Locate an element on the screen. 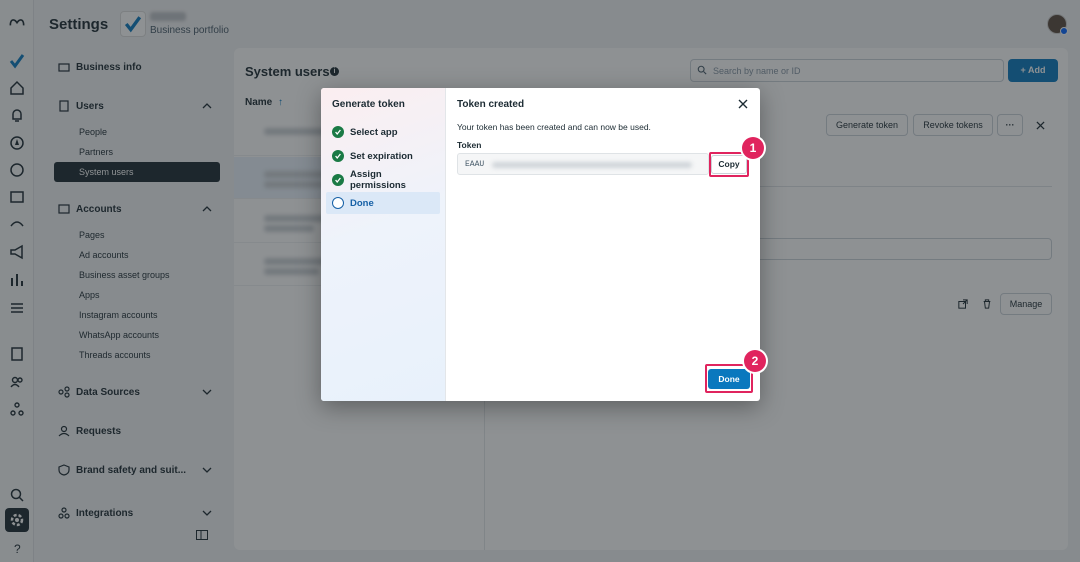  token-field: EAAU is located at coordinates (583, 164).